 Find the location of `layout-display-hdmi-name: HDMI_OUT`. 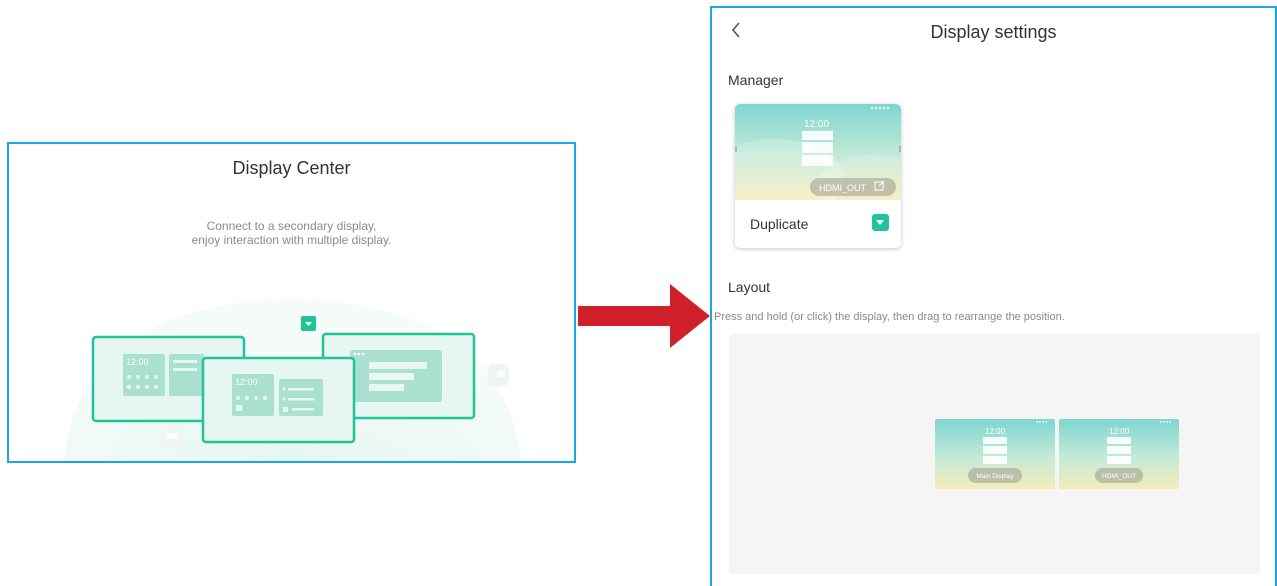

layout-display-hdmi-name: HDMI_OUT is located at coordinates (1119, 476).